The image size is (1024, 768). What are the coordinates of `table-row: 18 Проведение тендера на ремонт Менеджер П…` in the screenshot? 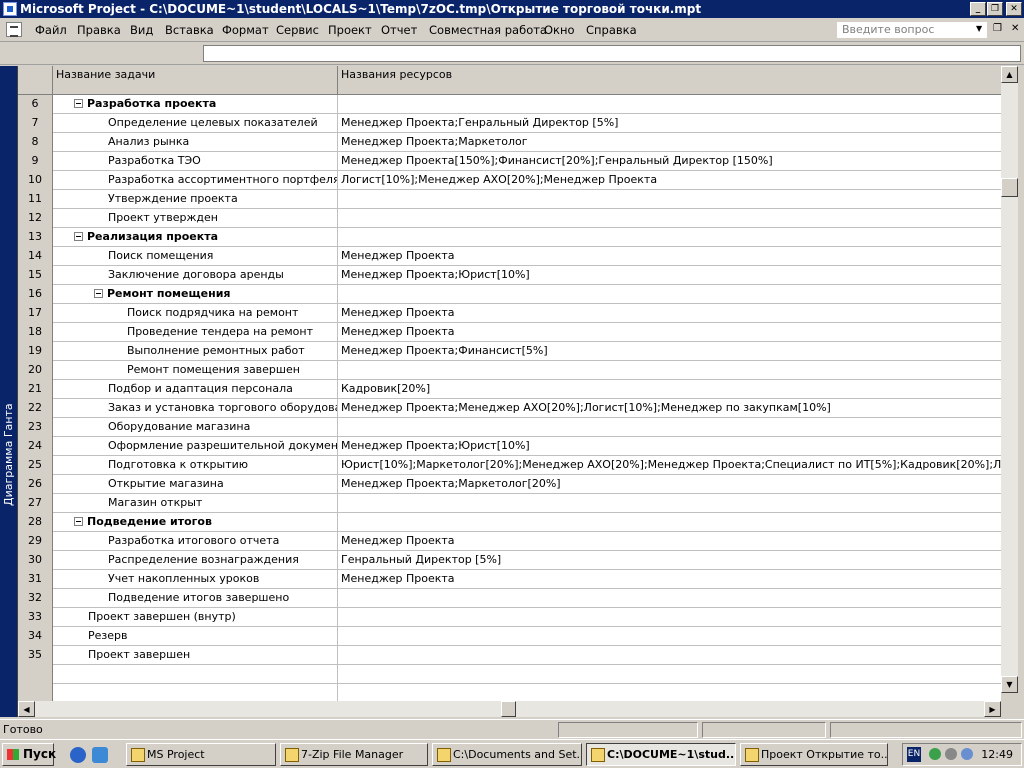 It's located at (509, 332).